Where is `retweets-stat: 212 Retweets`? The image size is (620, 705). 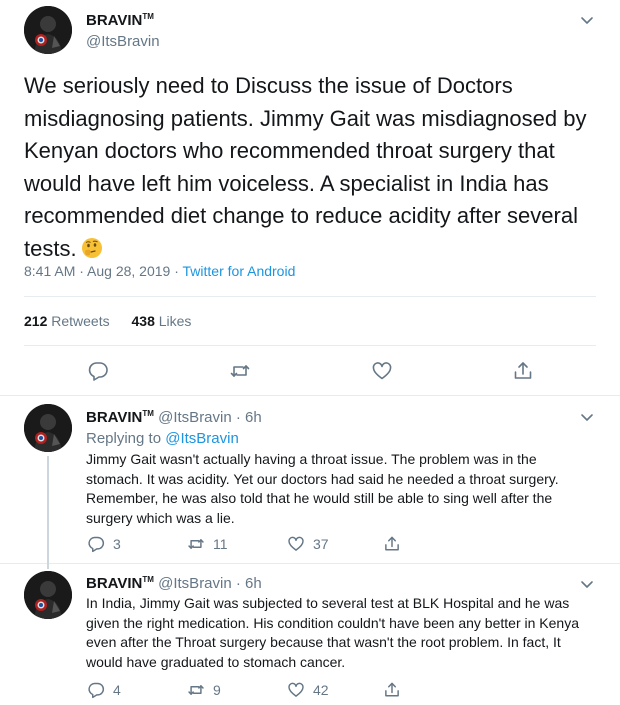 retweets-stat: 212 Retweets is located at coordinates (67, 321).